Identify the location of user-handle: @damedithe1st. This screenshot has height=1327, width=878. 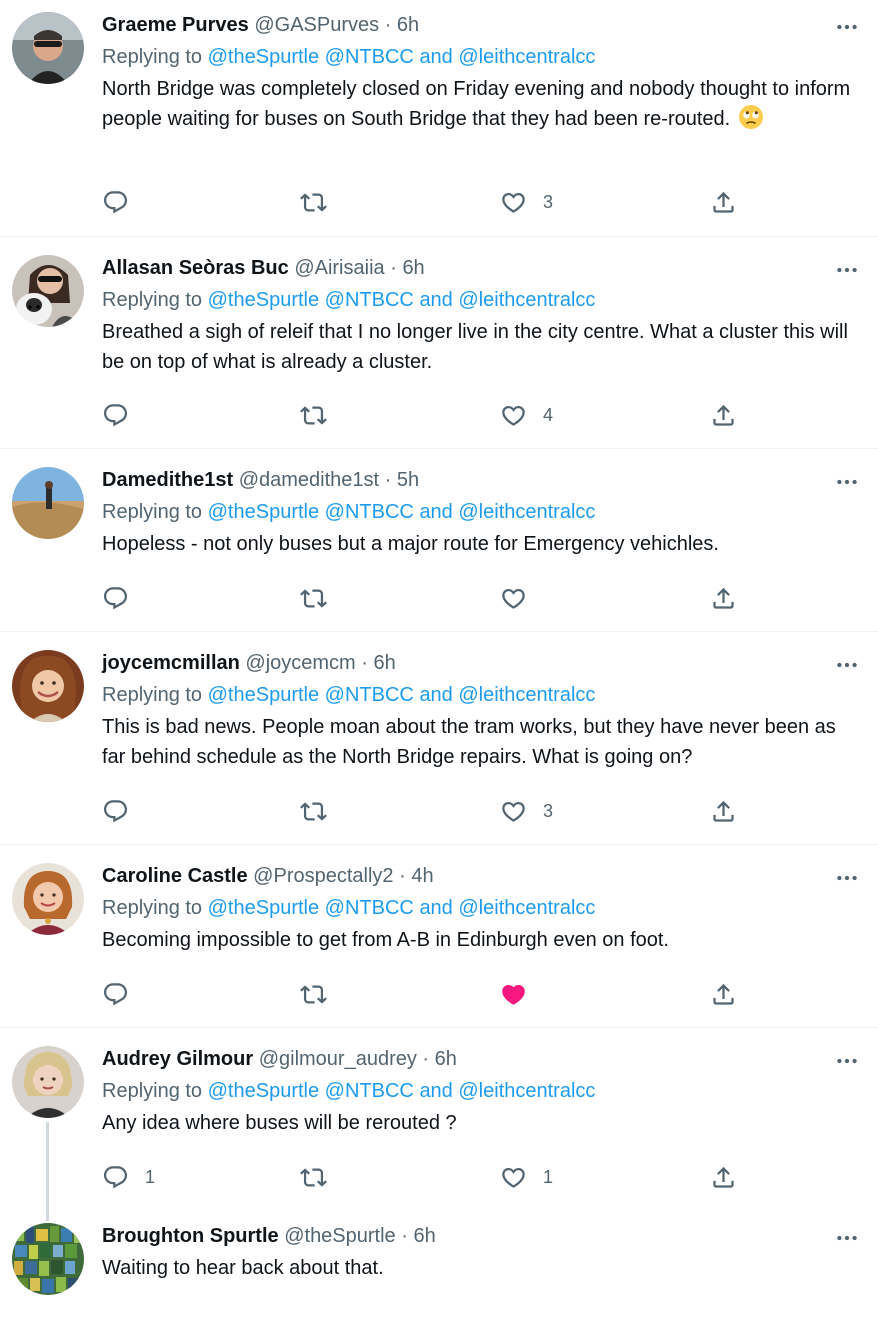
(309, 480).